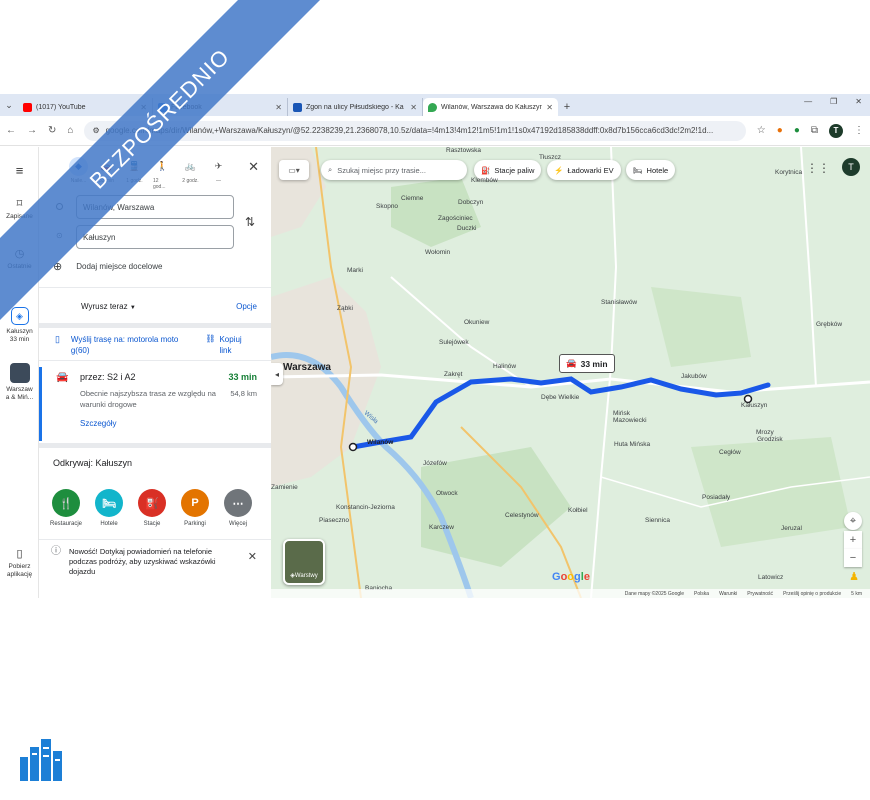 The width and height of the screenshot is (870, 800). I want to click on close-directions-icon: ✕, so click(253, 167).